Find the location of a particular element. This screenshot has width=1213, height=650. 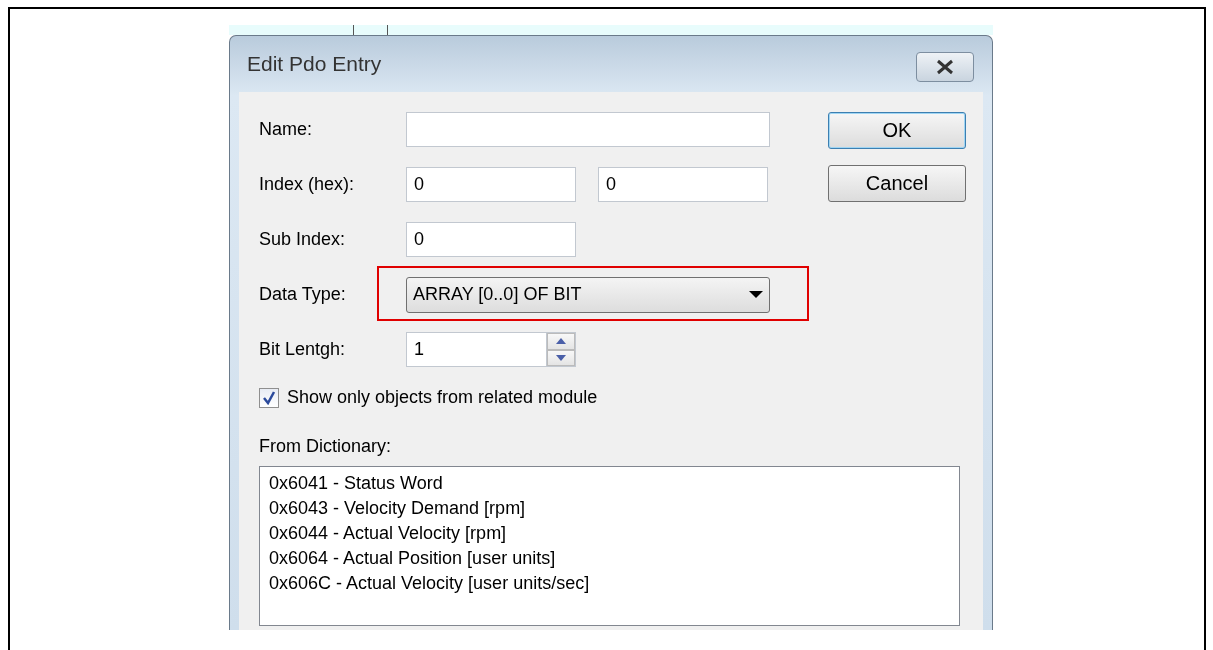

window-title: Edit Pdo Entry is located at coordinates (314, 64).